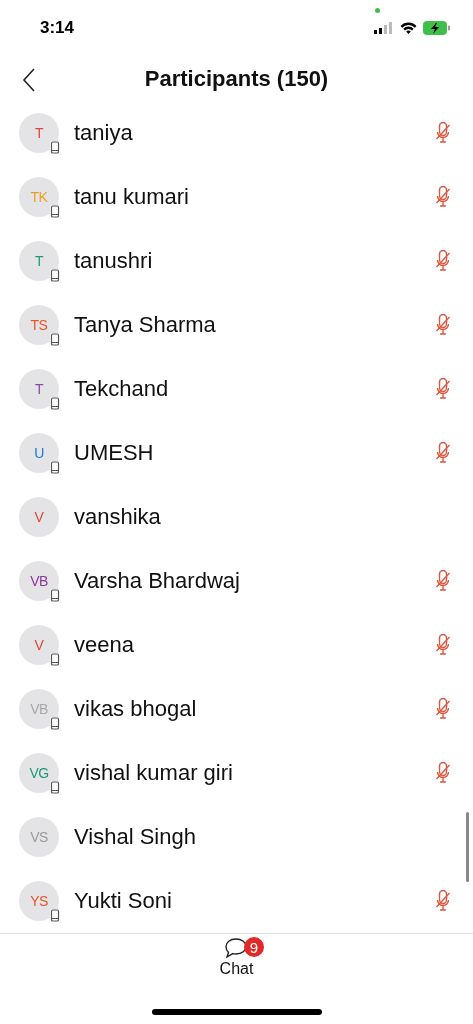 The width and height of the screenshot is (473, 1024). I want to click on wifi-icon, so click(408, 28).